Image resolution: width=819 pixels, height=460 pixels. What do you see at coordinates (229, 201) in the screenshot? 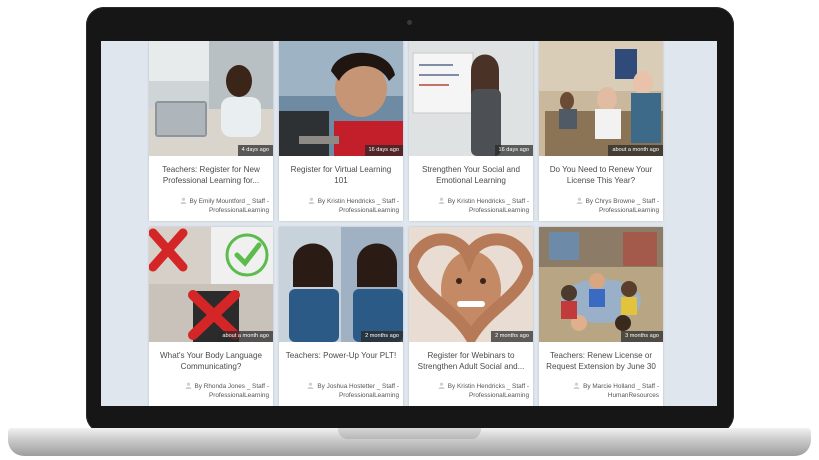
I see `post-author: By Emily Mountford _ Staff -` at bounding box center [229, 201].